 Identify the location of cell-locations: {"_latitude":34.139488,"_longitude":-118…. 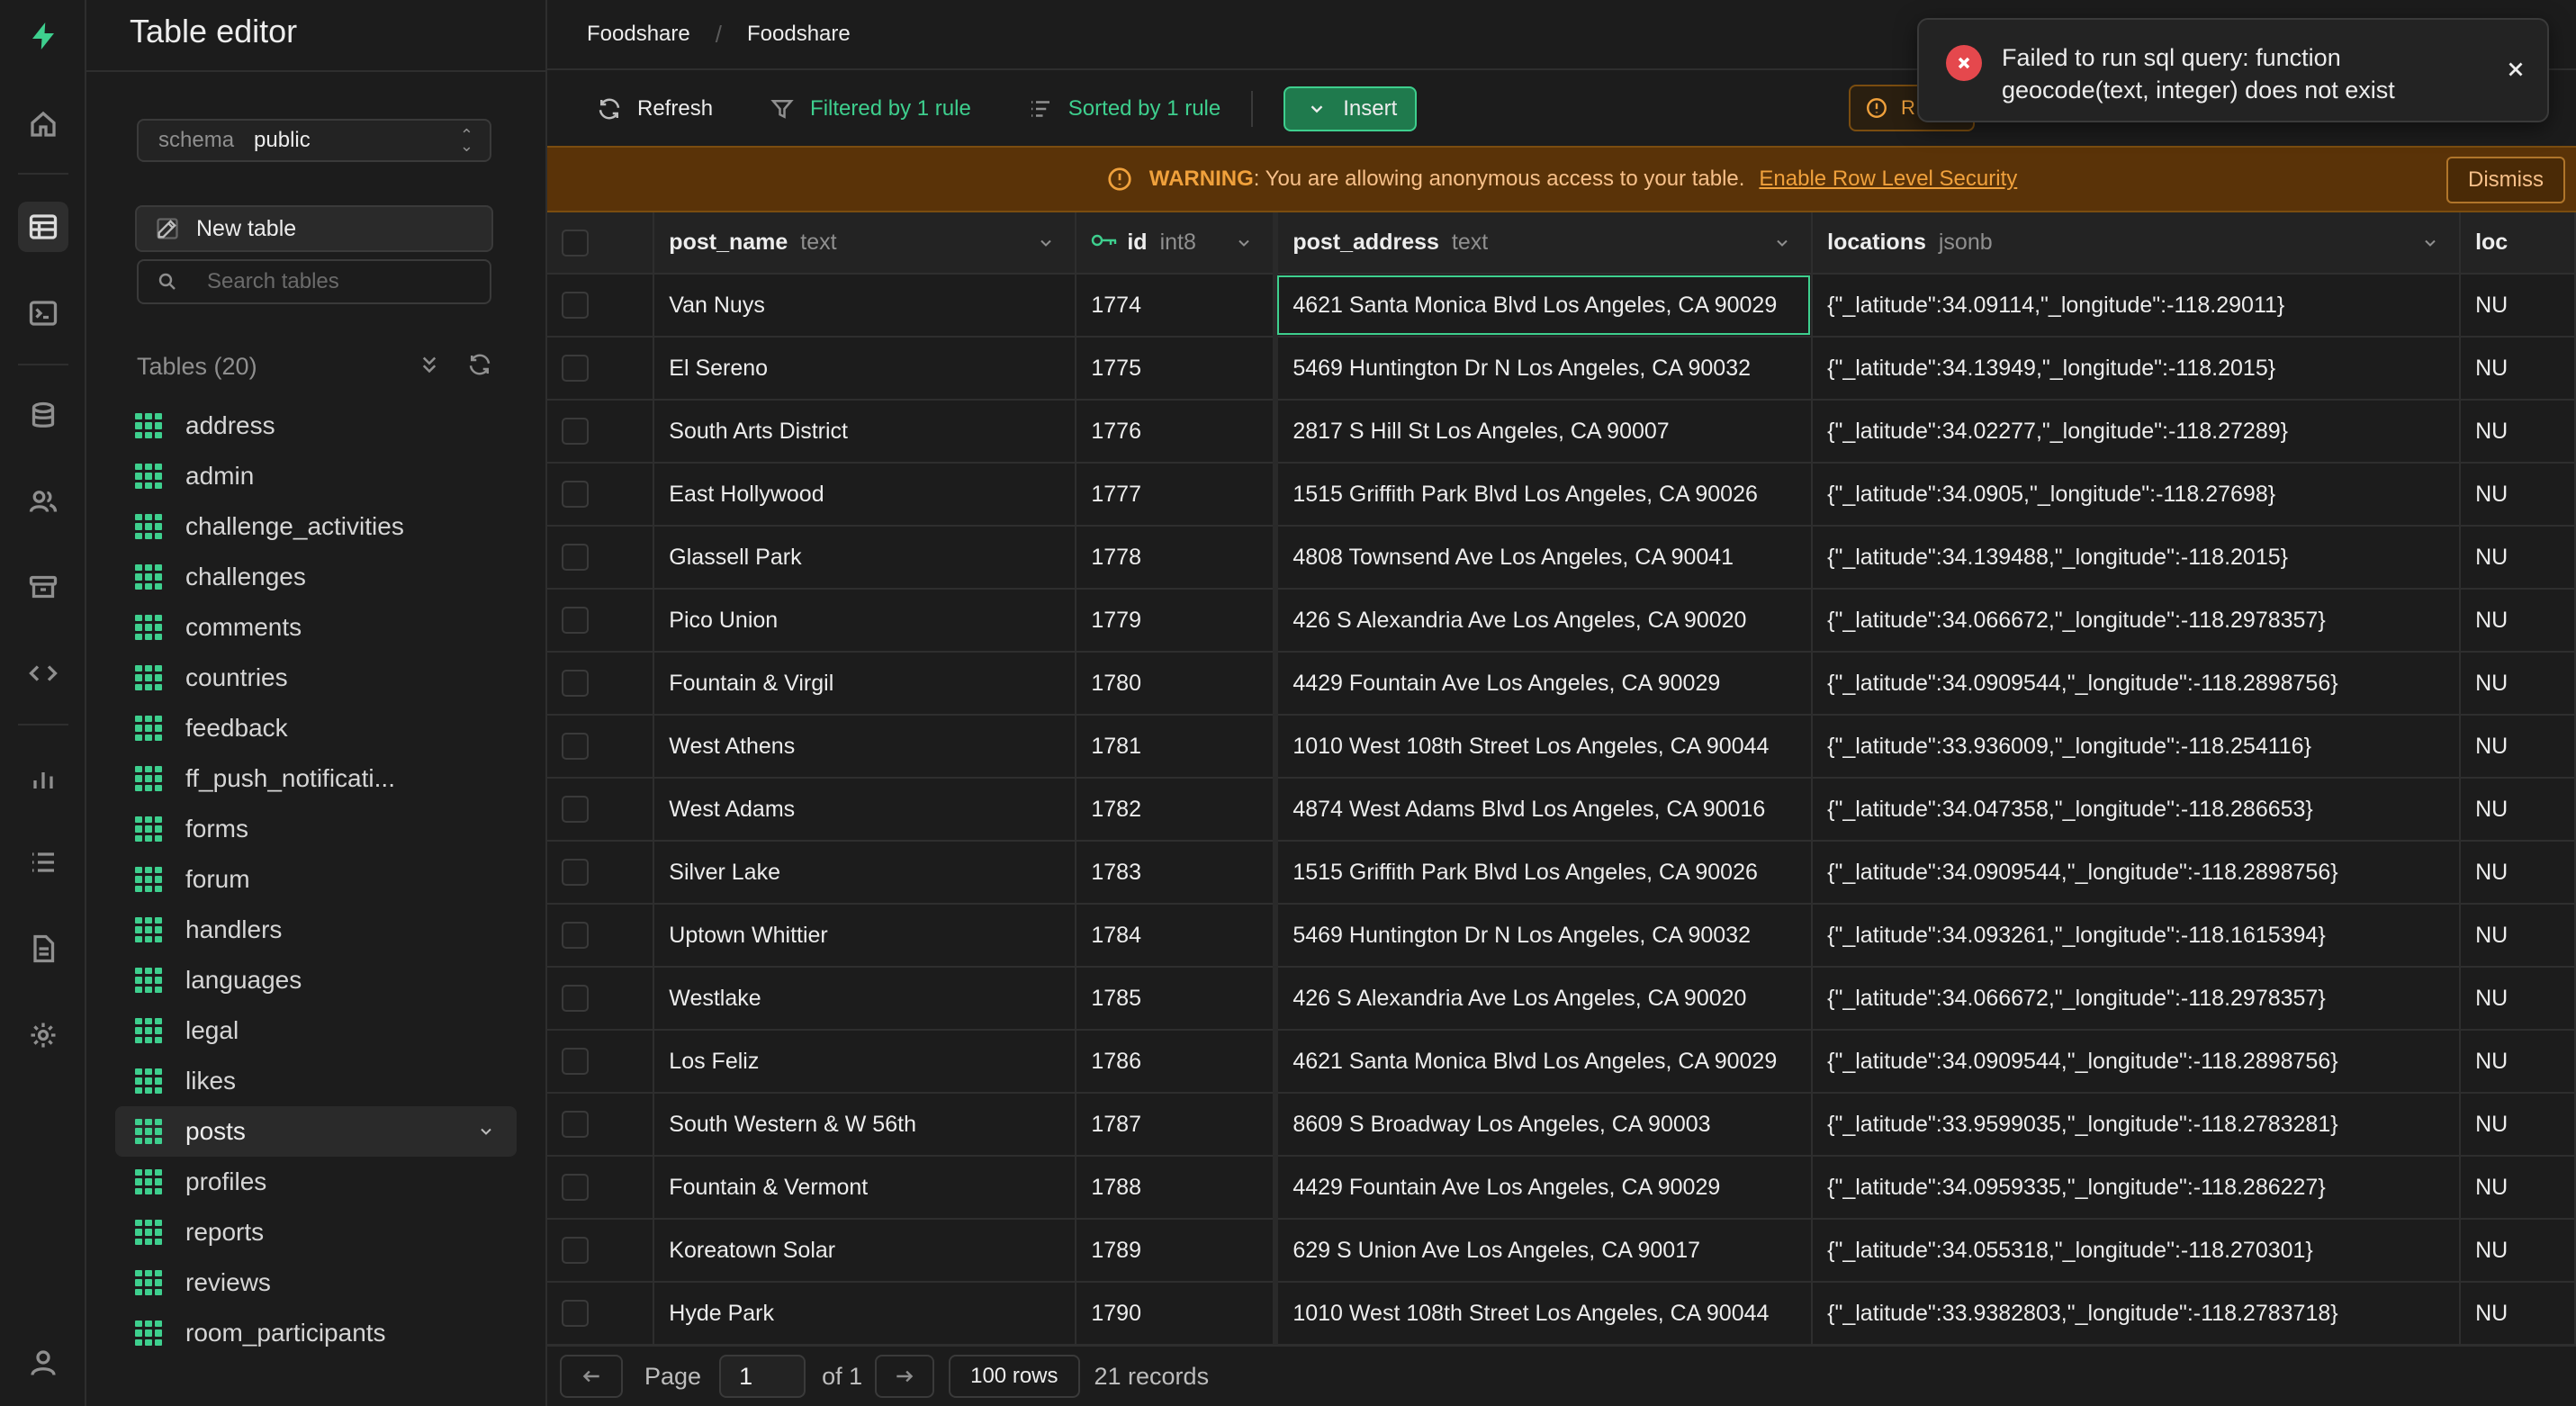
(2137, 558).